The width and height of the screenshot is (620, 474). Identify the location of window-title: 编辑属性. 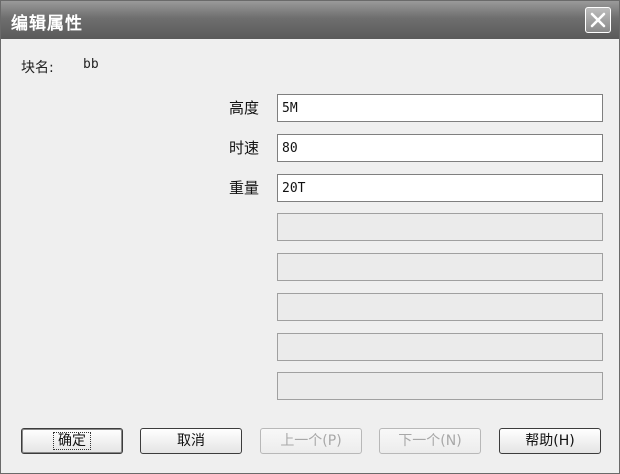
(47, 24).